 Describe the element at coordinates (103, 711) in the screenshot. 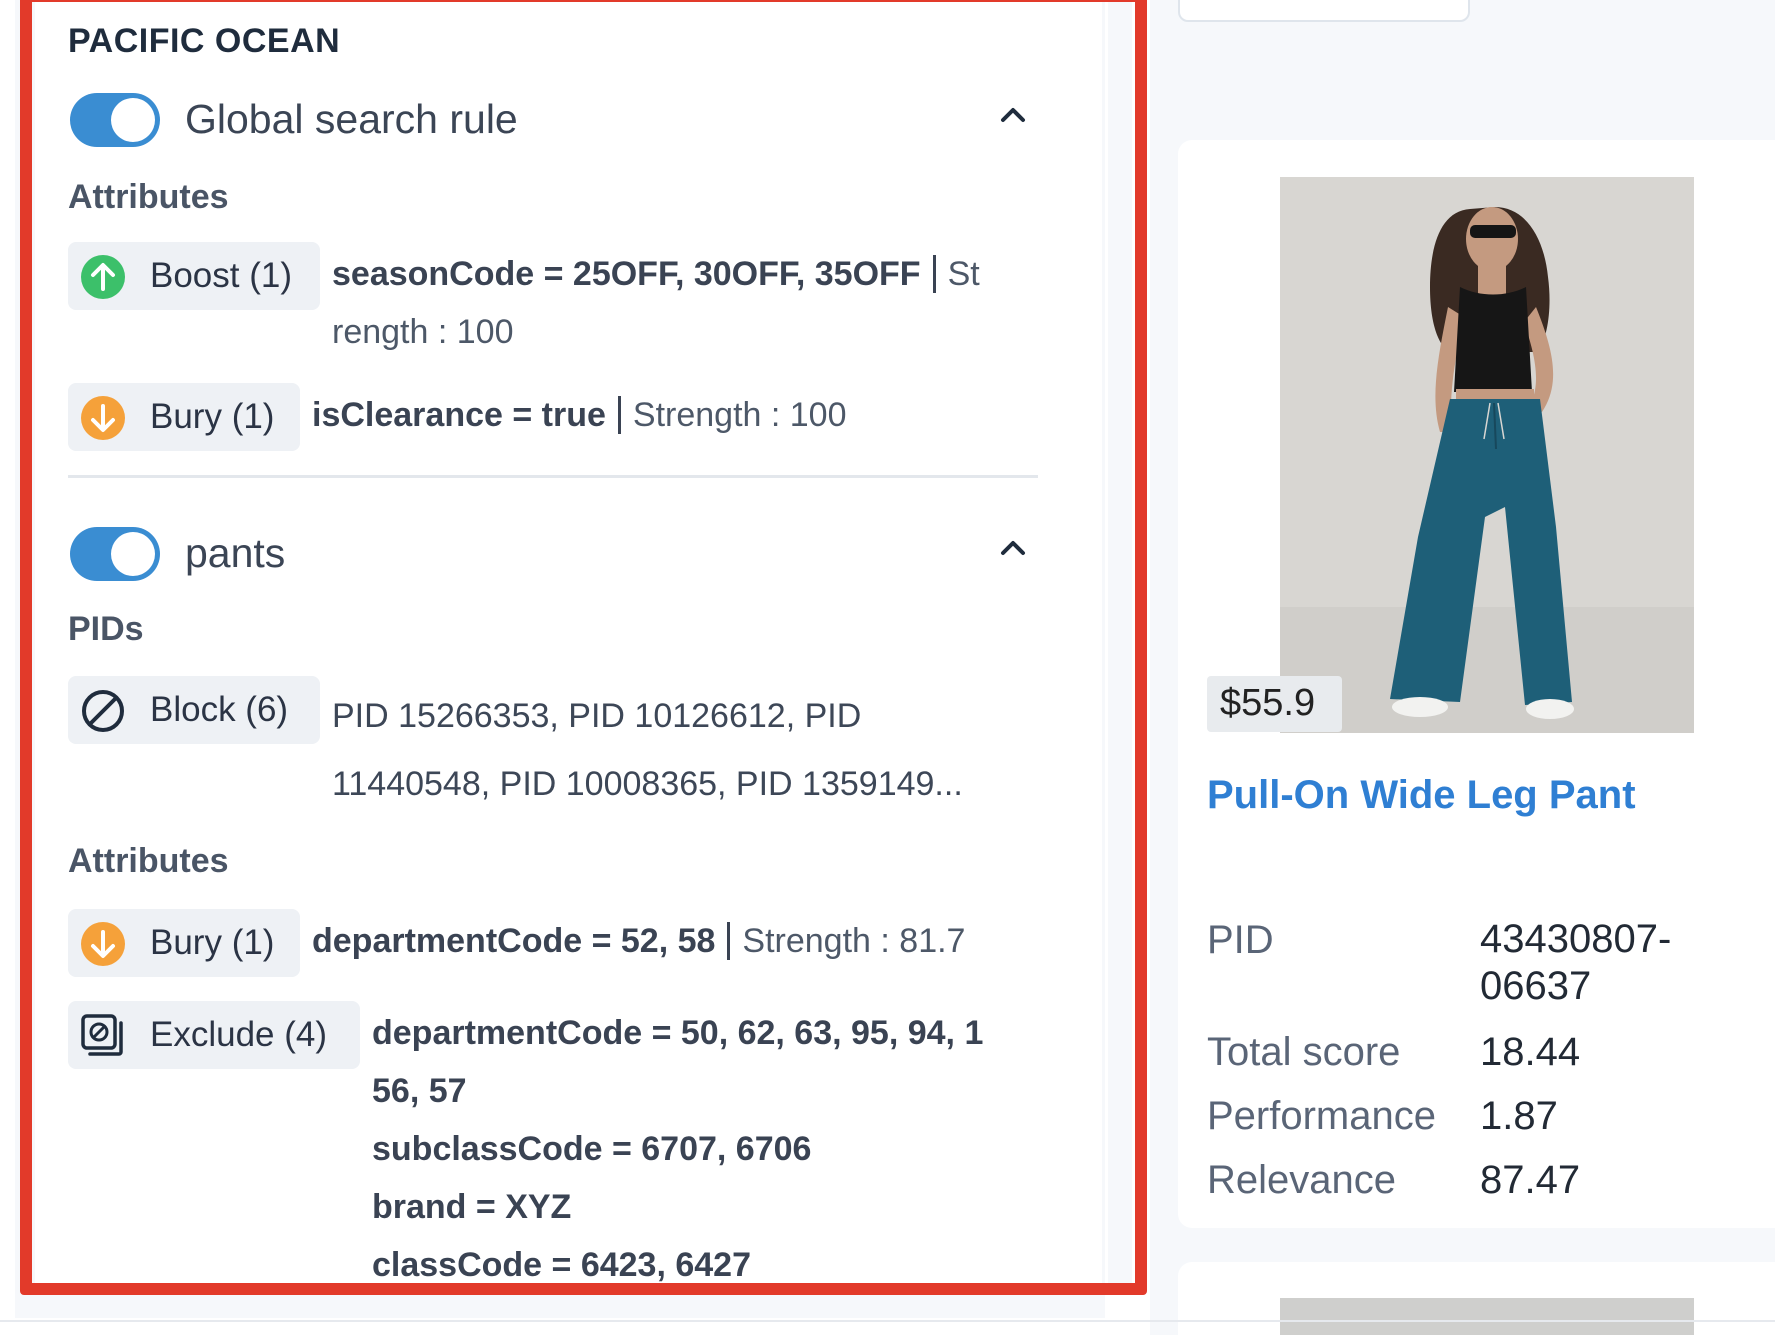

I see `block-icon` at that location.